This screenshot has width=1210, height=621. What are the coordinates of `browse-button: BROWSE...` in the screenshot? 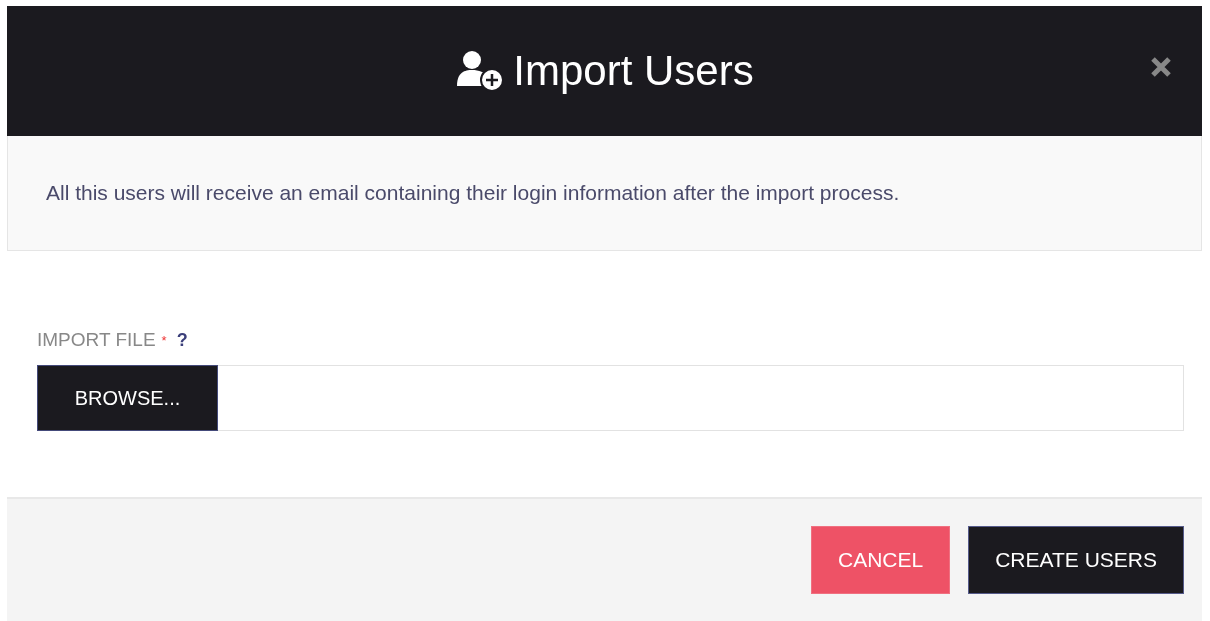 It's located at (127, 398).